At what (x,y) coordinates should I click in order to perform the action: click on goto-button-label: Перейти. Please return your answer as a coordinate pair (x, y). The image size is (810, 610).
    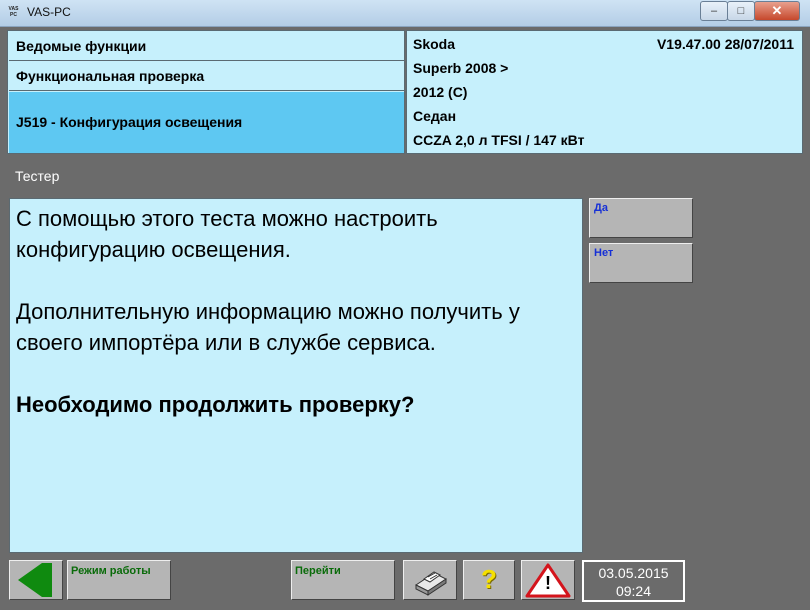
    Looking at the image, I should click on (318, 571).